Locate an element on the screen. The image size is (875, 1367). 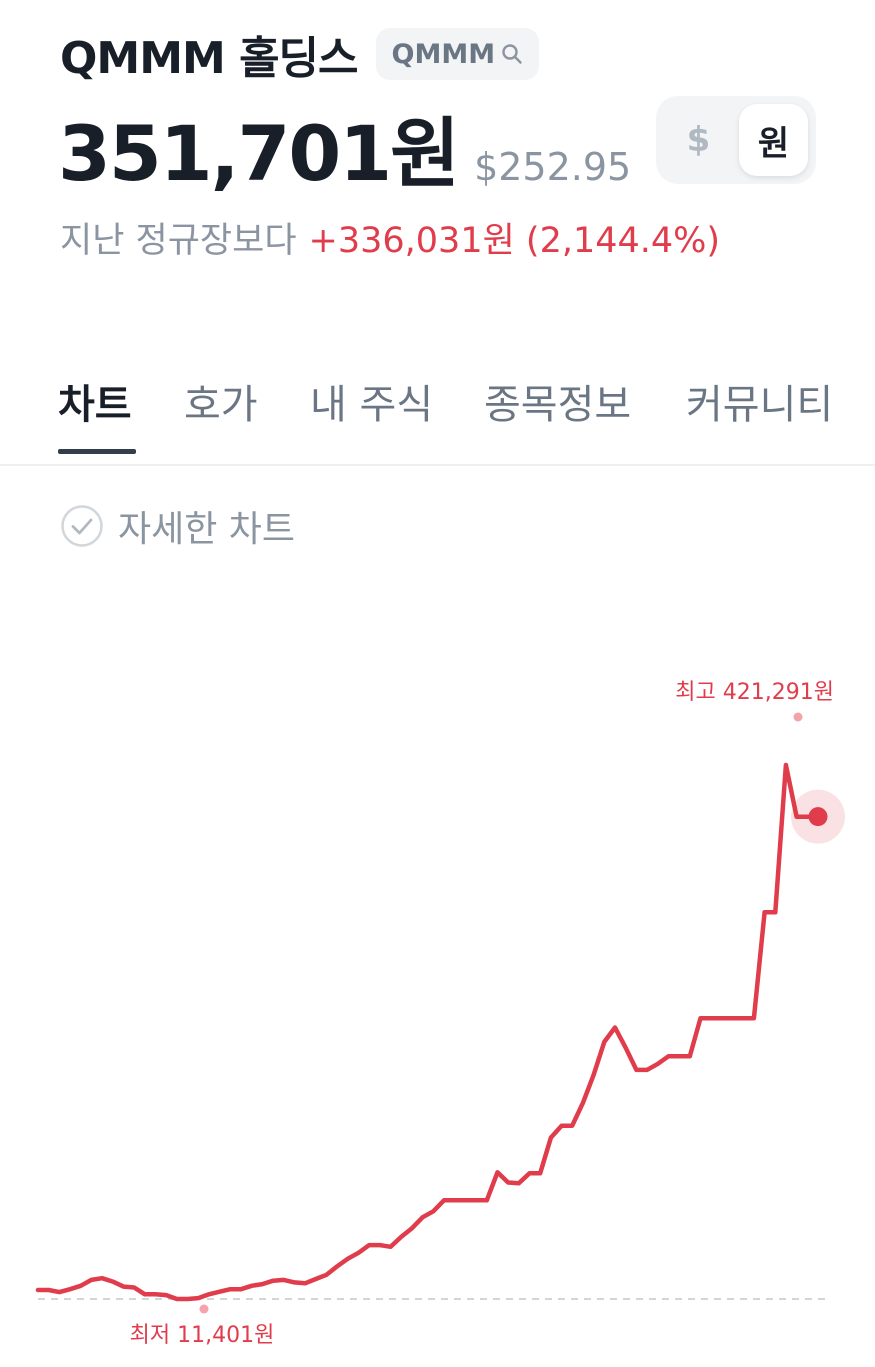
high-marker is located at coordinates (798, 717).